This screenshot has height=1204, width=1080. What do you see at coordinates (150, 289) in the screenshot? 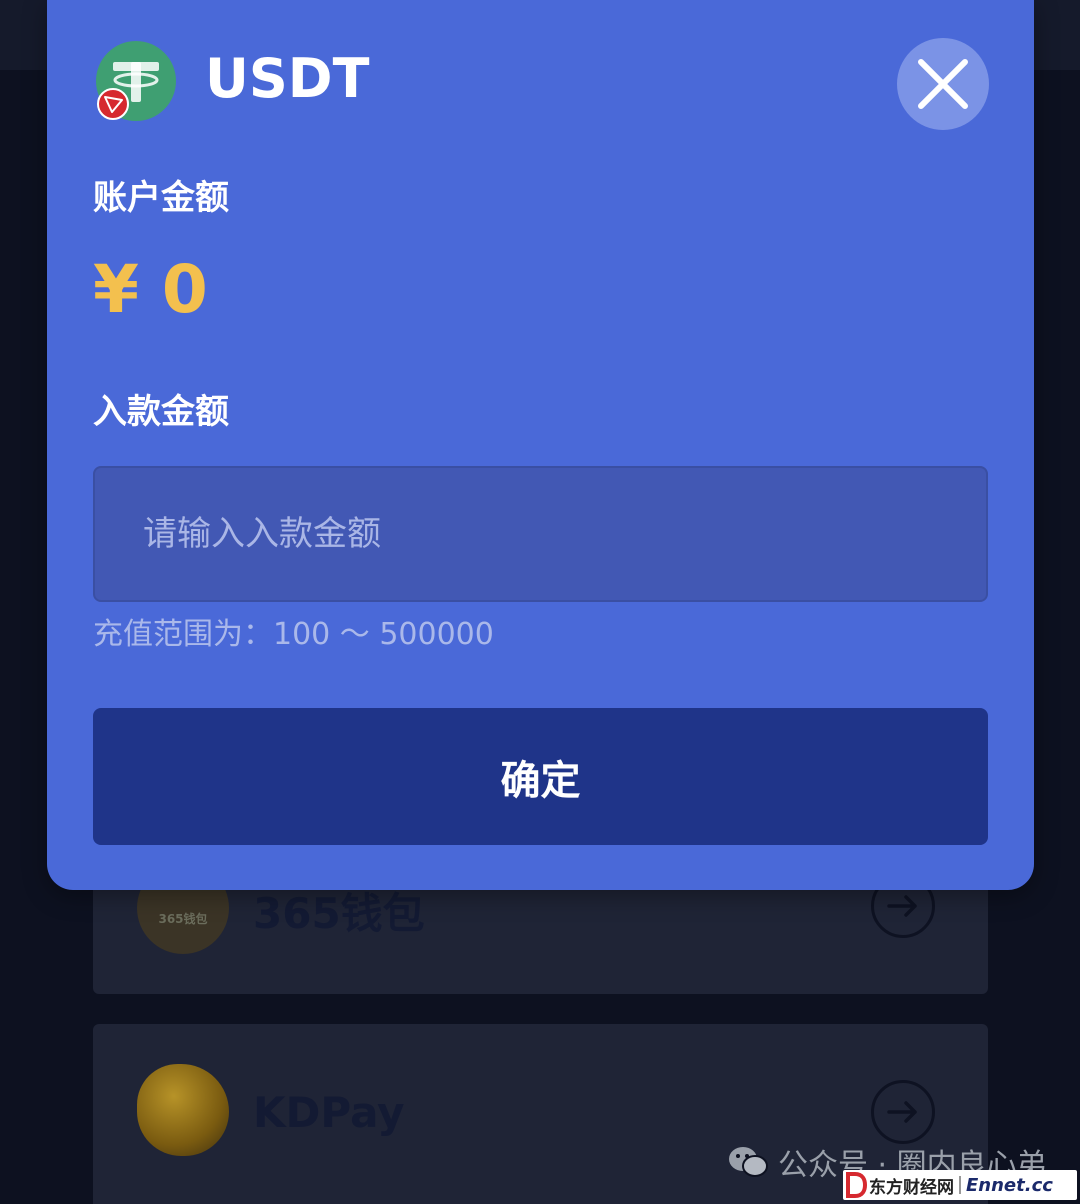
I see `balance-value: ¥ 0` at bounding box center [150, 289].